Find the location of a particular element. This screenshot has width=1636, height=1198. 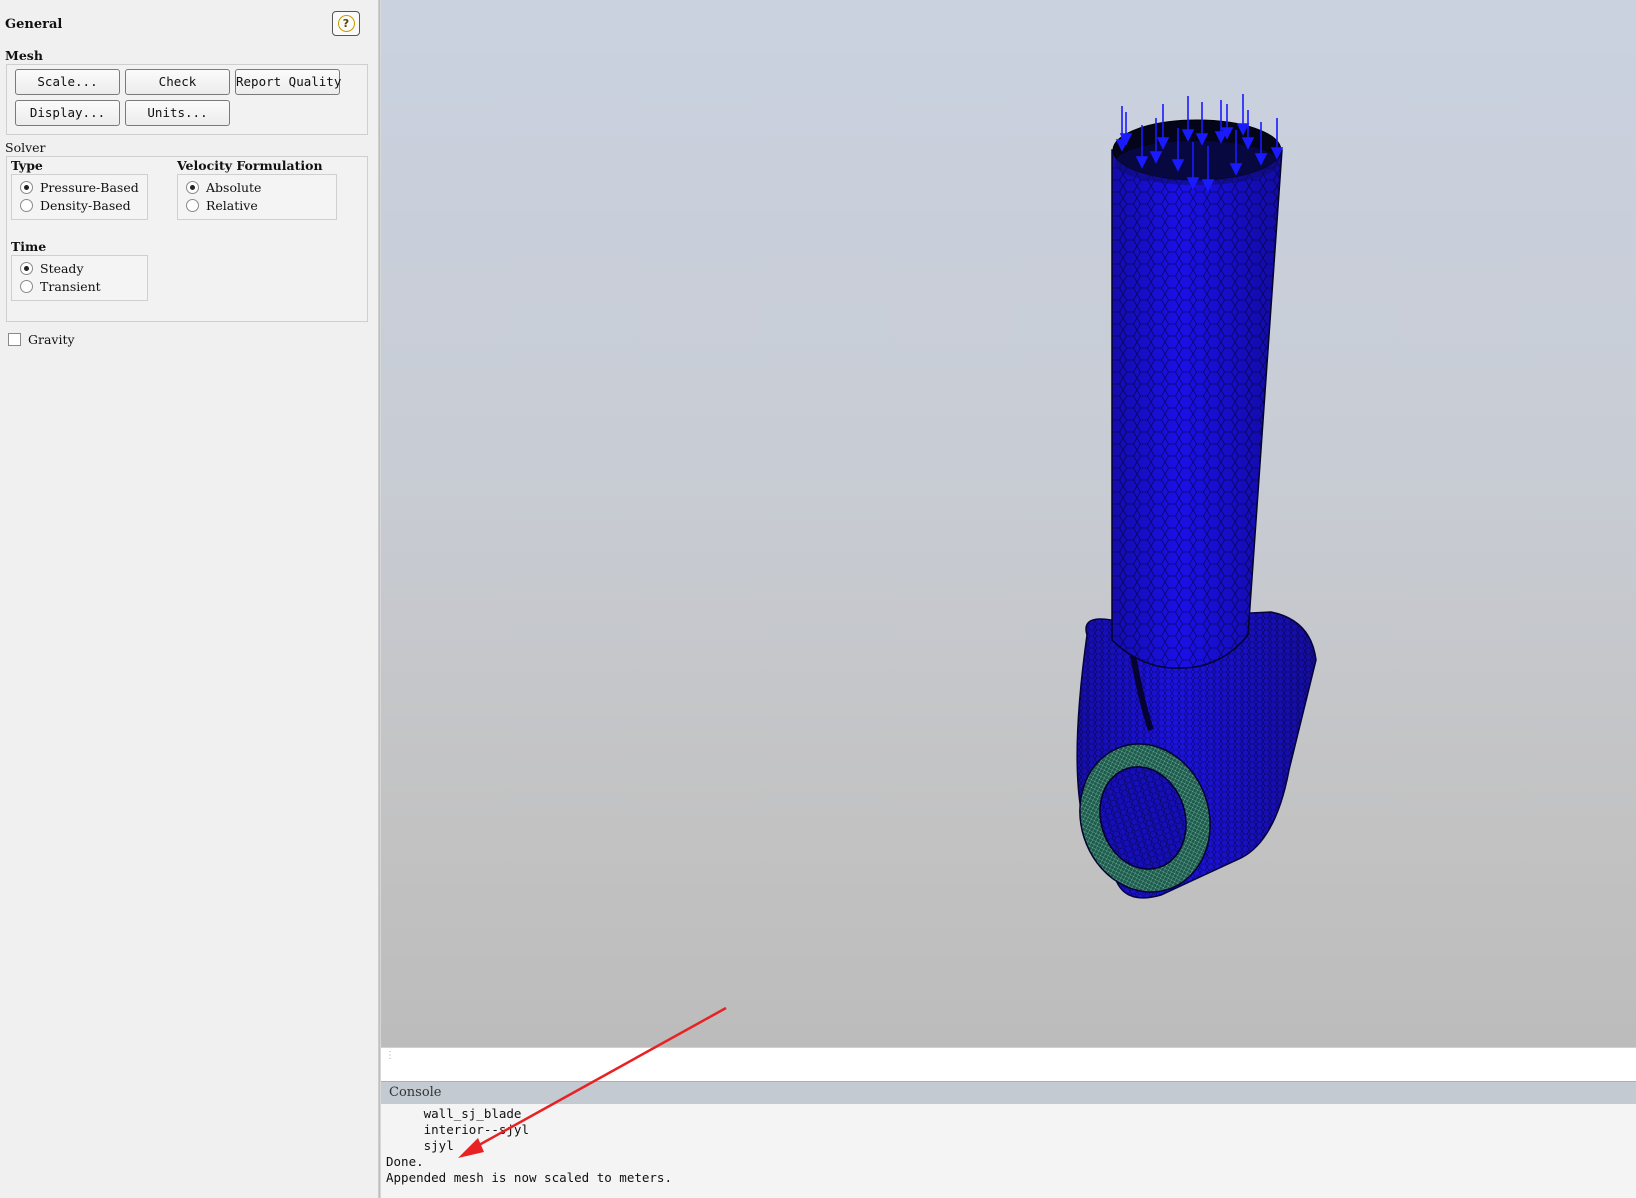

radio-transient: Transient is located at coordinates (60, 286).